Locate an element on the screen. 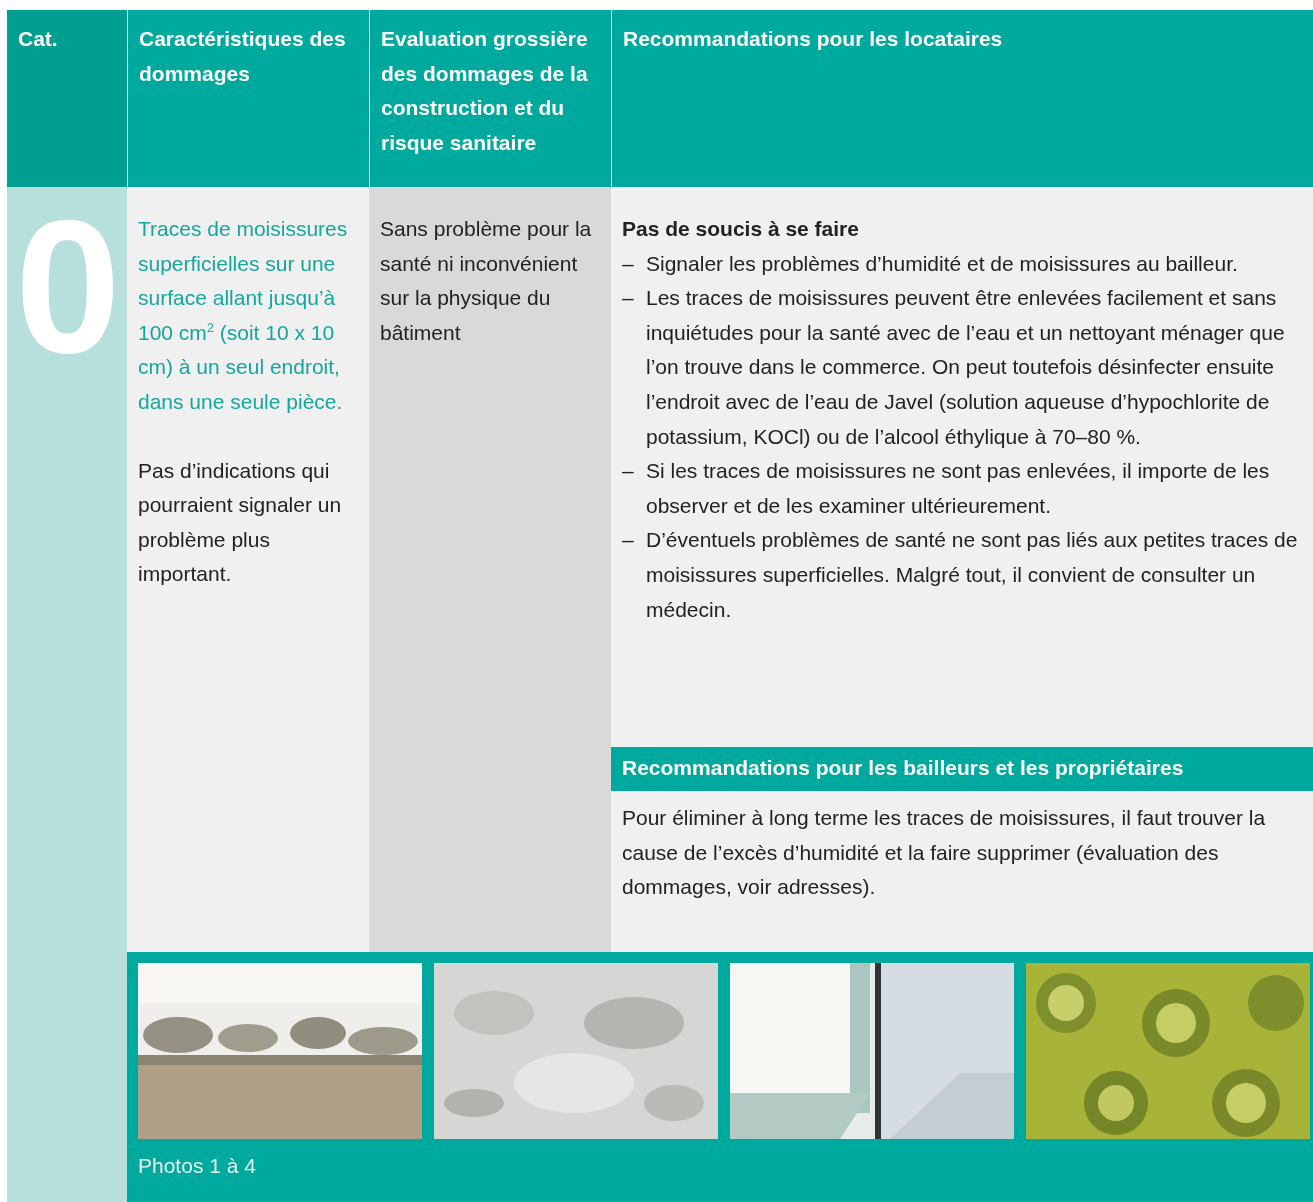 The image size is (1313, 1202). section-heading: Recommandations pour les bailleurs et les propriétaires is located at coordinates (962, 769).